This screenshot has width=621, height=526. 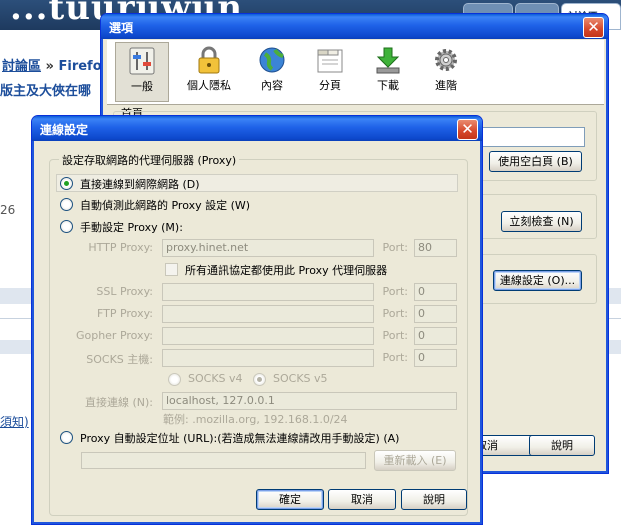 I want to click on category-label: 一般, so click(x=142, y=86).